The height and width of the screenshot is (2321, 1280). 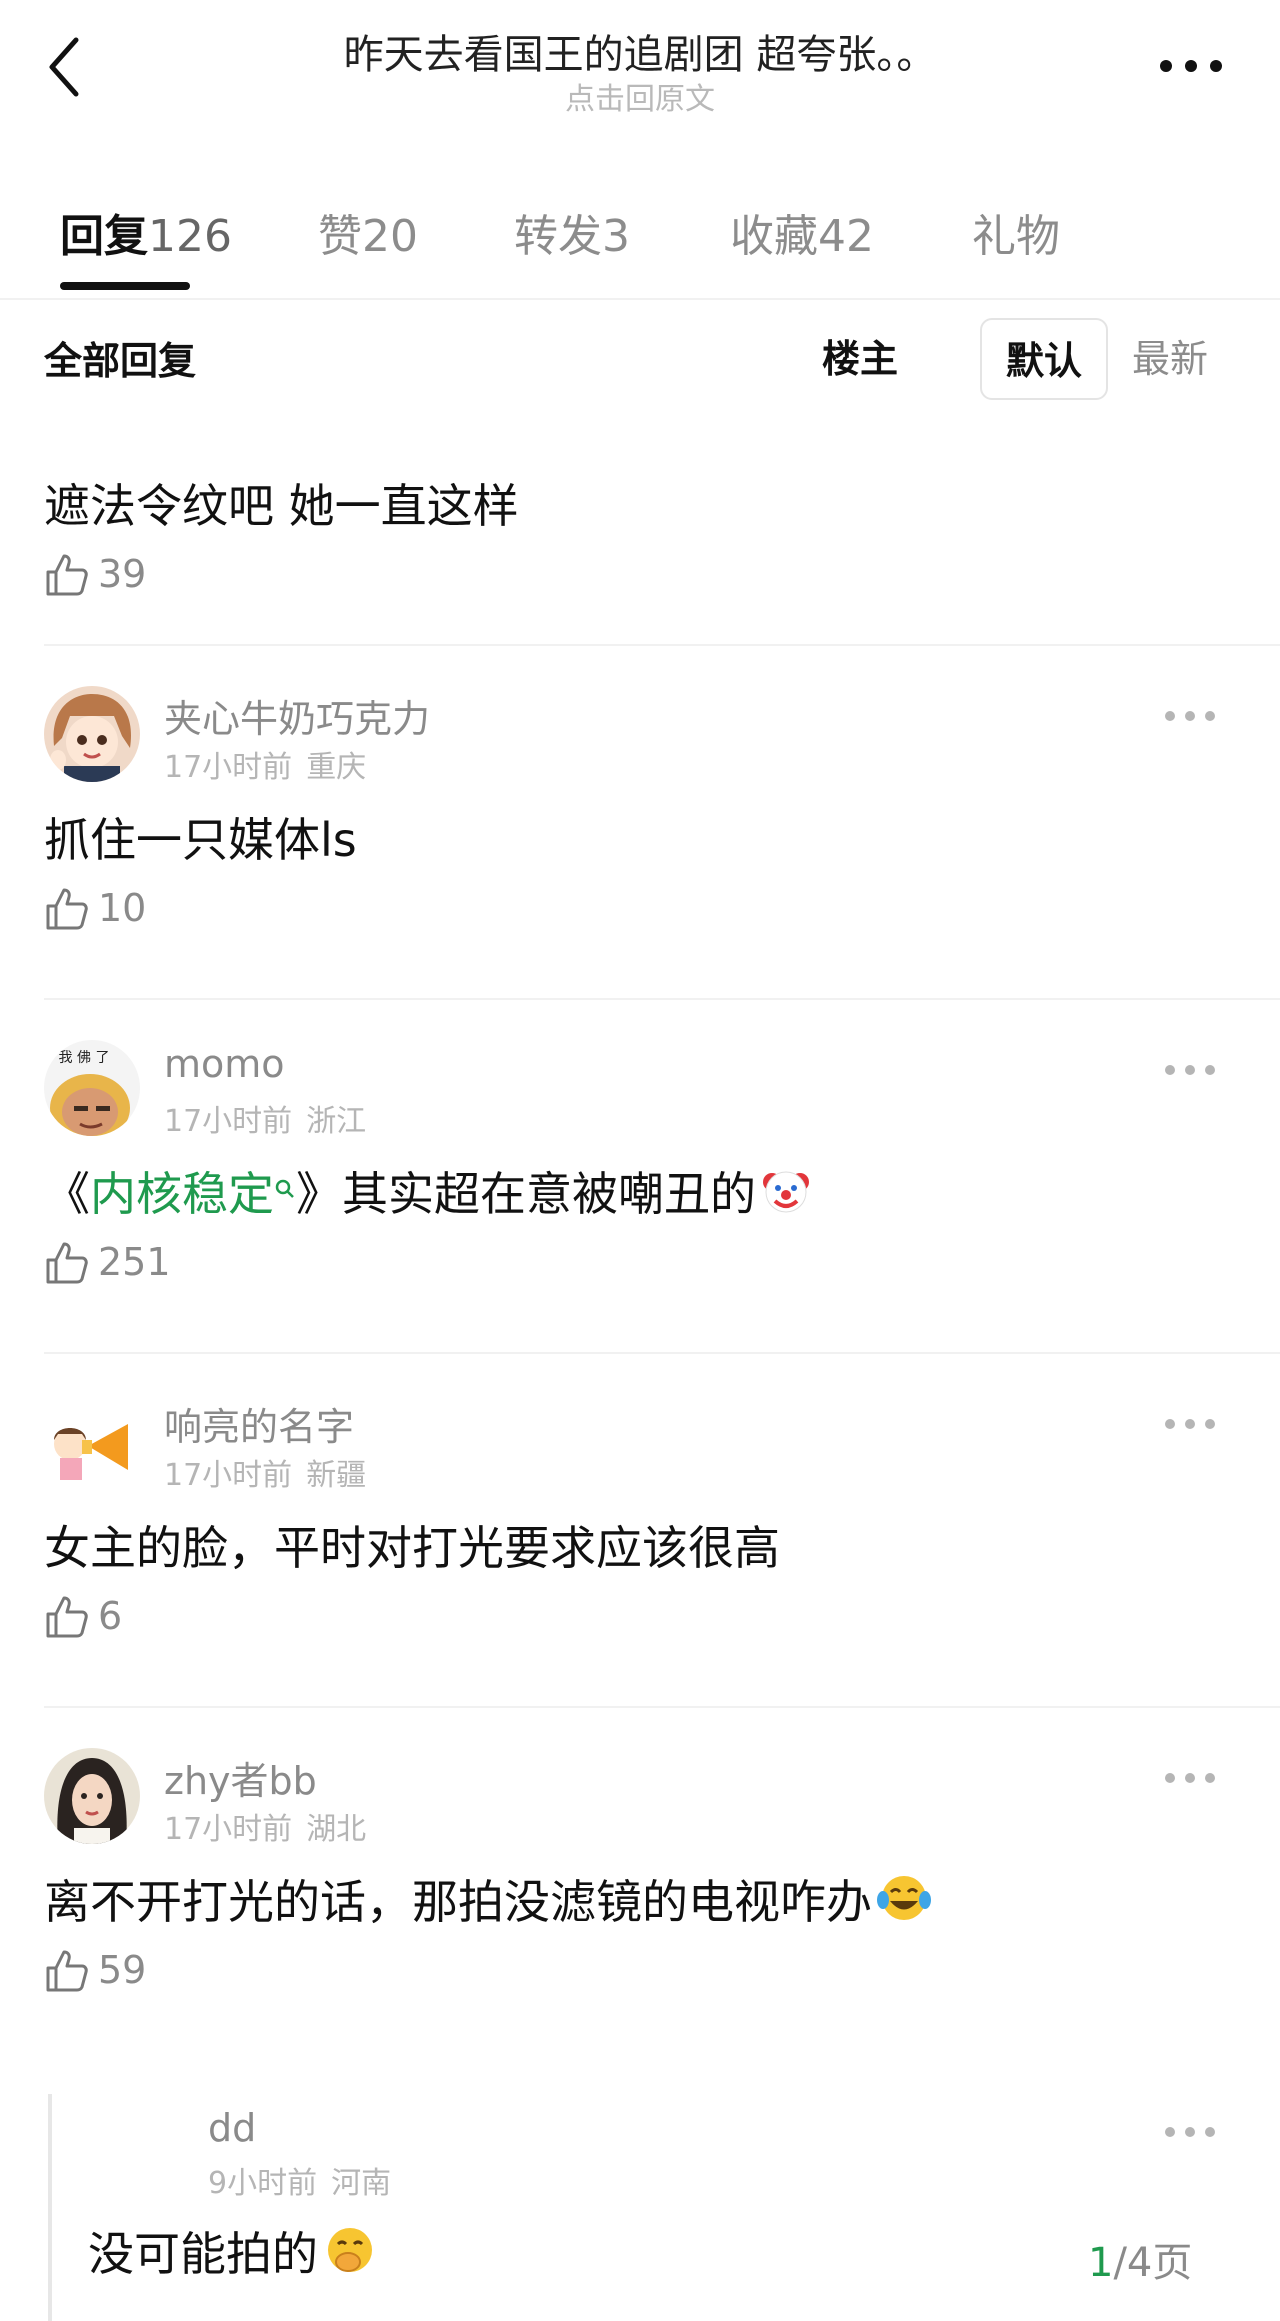 I want to click on topic-link: 内核稳定, so click(x=193, y=1194).